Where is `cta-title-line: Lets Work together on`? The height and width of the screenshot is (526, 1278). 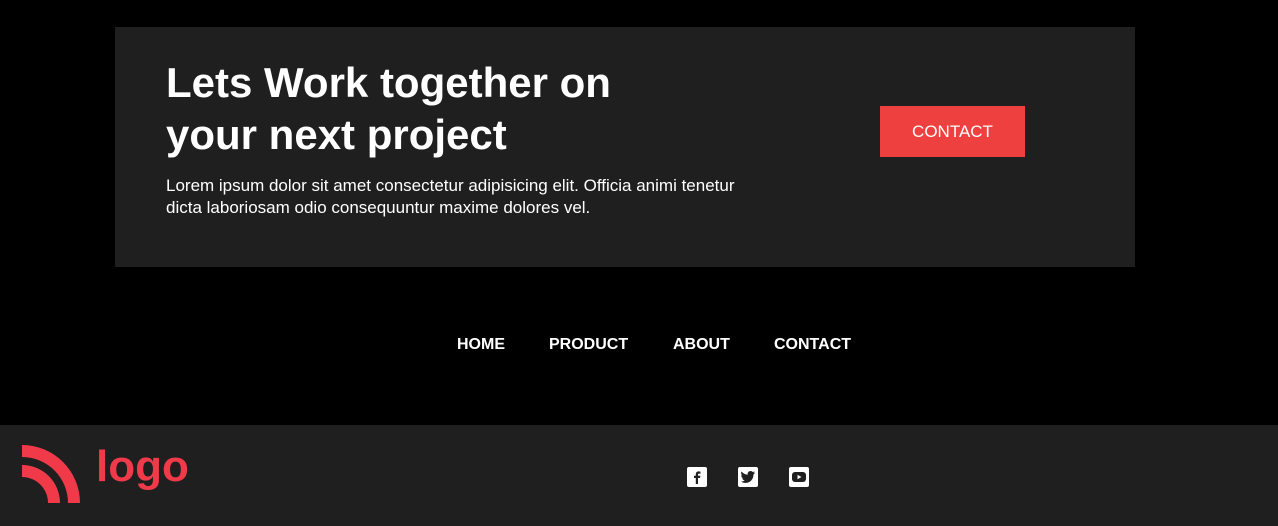 cta-title-line: Lets Work together on is located at coordinates (388, 82).